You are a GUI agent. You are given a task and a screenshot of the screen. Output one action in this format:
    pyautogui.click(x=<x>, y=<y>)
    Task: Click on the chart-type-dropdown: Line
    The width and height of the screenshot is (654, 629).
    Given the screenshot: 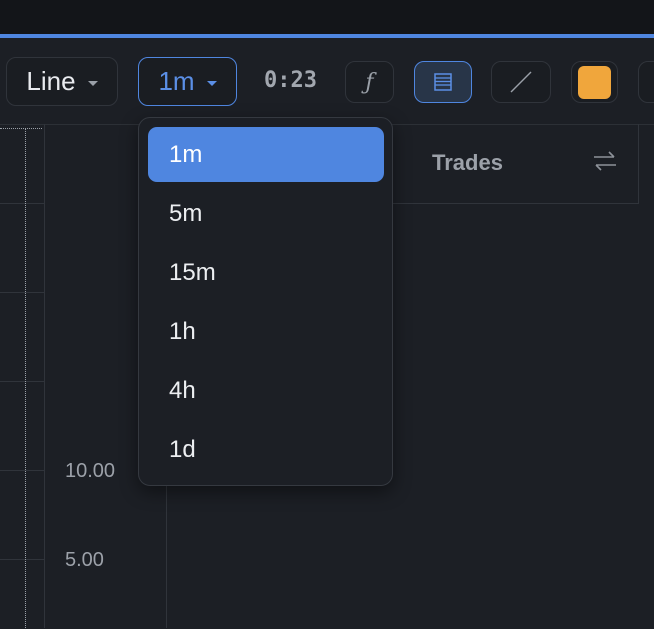 What is the action you would take?
    pyautogui.click(x=62, y=81)
    